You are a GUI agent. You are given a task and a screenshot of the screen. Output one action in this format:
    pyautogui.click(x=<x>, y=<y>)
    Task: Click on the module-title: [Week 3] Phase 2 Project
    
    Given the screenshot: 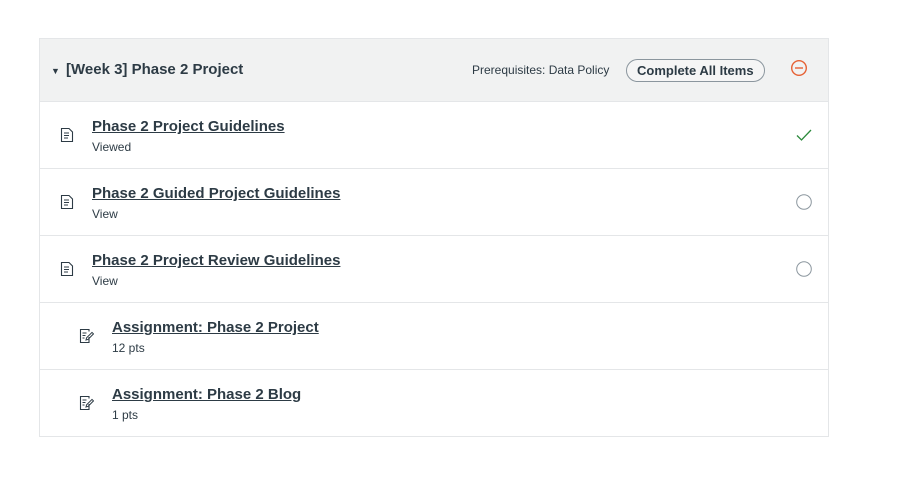 What is the action you would take?
    pyautogui.click(x=155, y=69)
    